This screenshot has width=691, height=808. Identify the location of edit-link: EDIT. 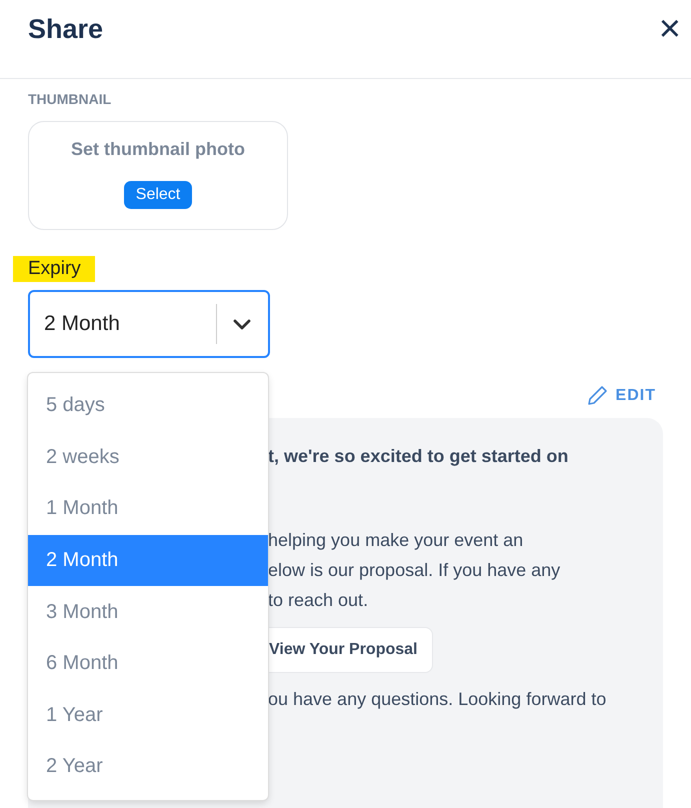
(621, 395).